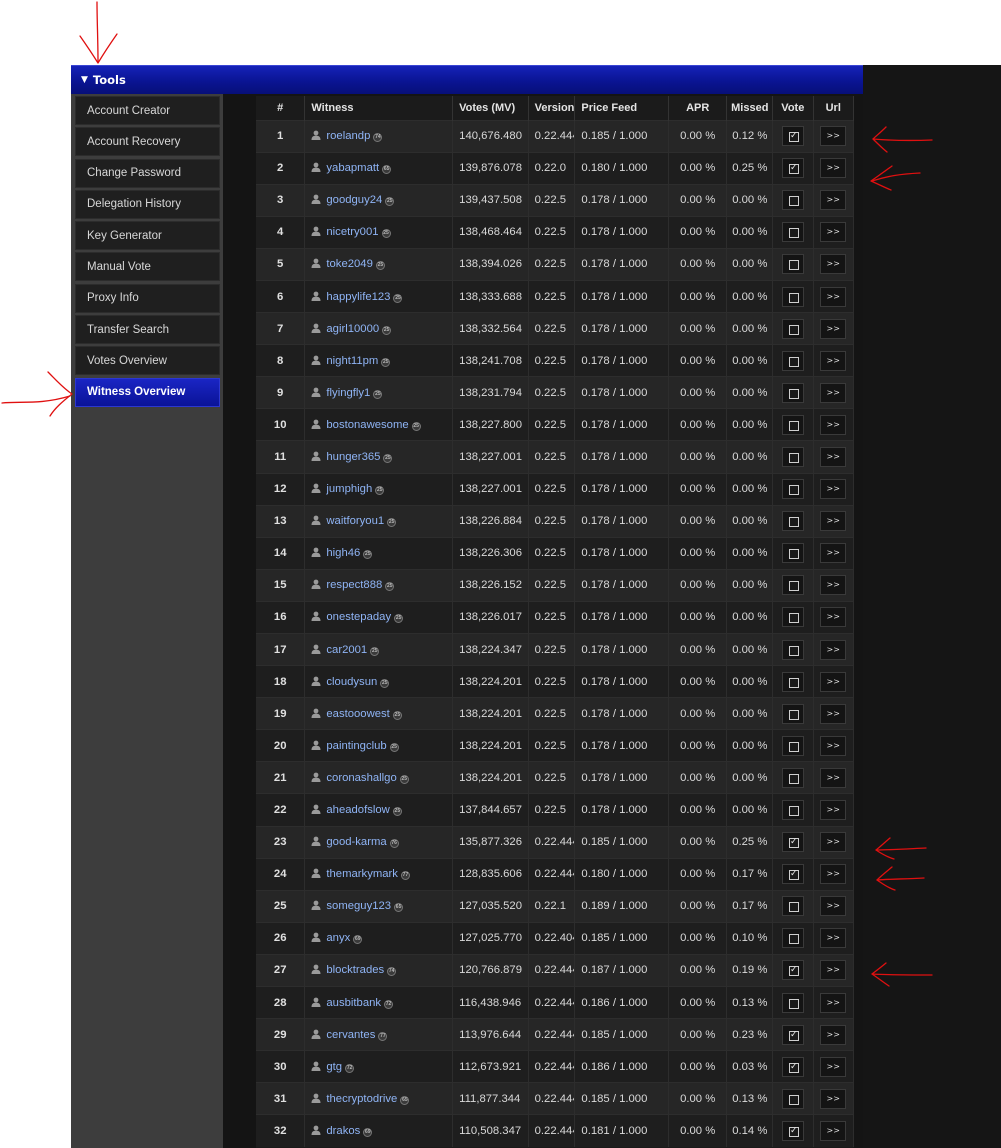 This screenshot has height=1148, width=1001. I want to click on sidebar-item-manual-vote: Manual Vote, so click(147, 267).